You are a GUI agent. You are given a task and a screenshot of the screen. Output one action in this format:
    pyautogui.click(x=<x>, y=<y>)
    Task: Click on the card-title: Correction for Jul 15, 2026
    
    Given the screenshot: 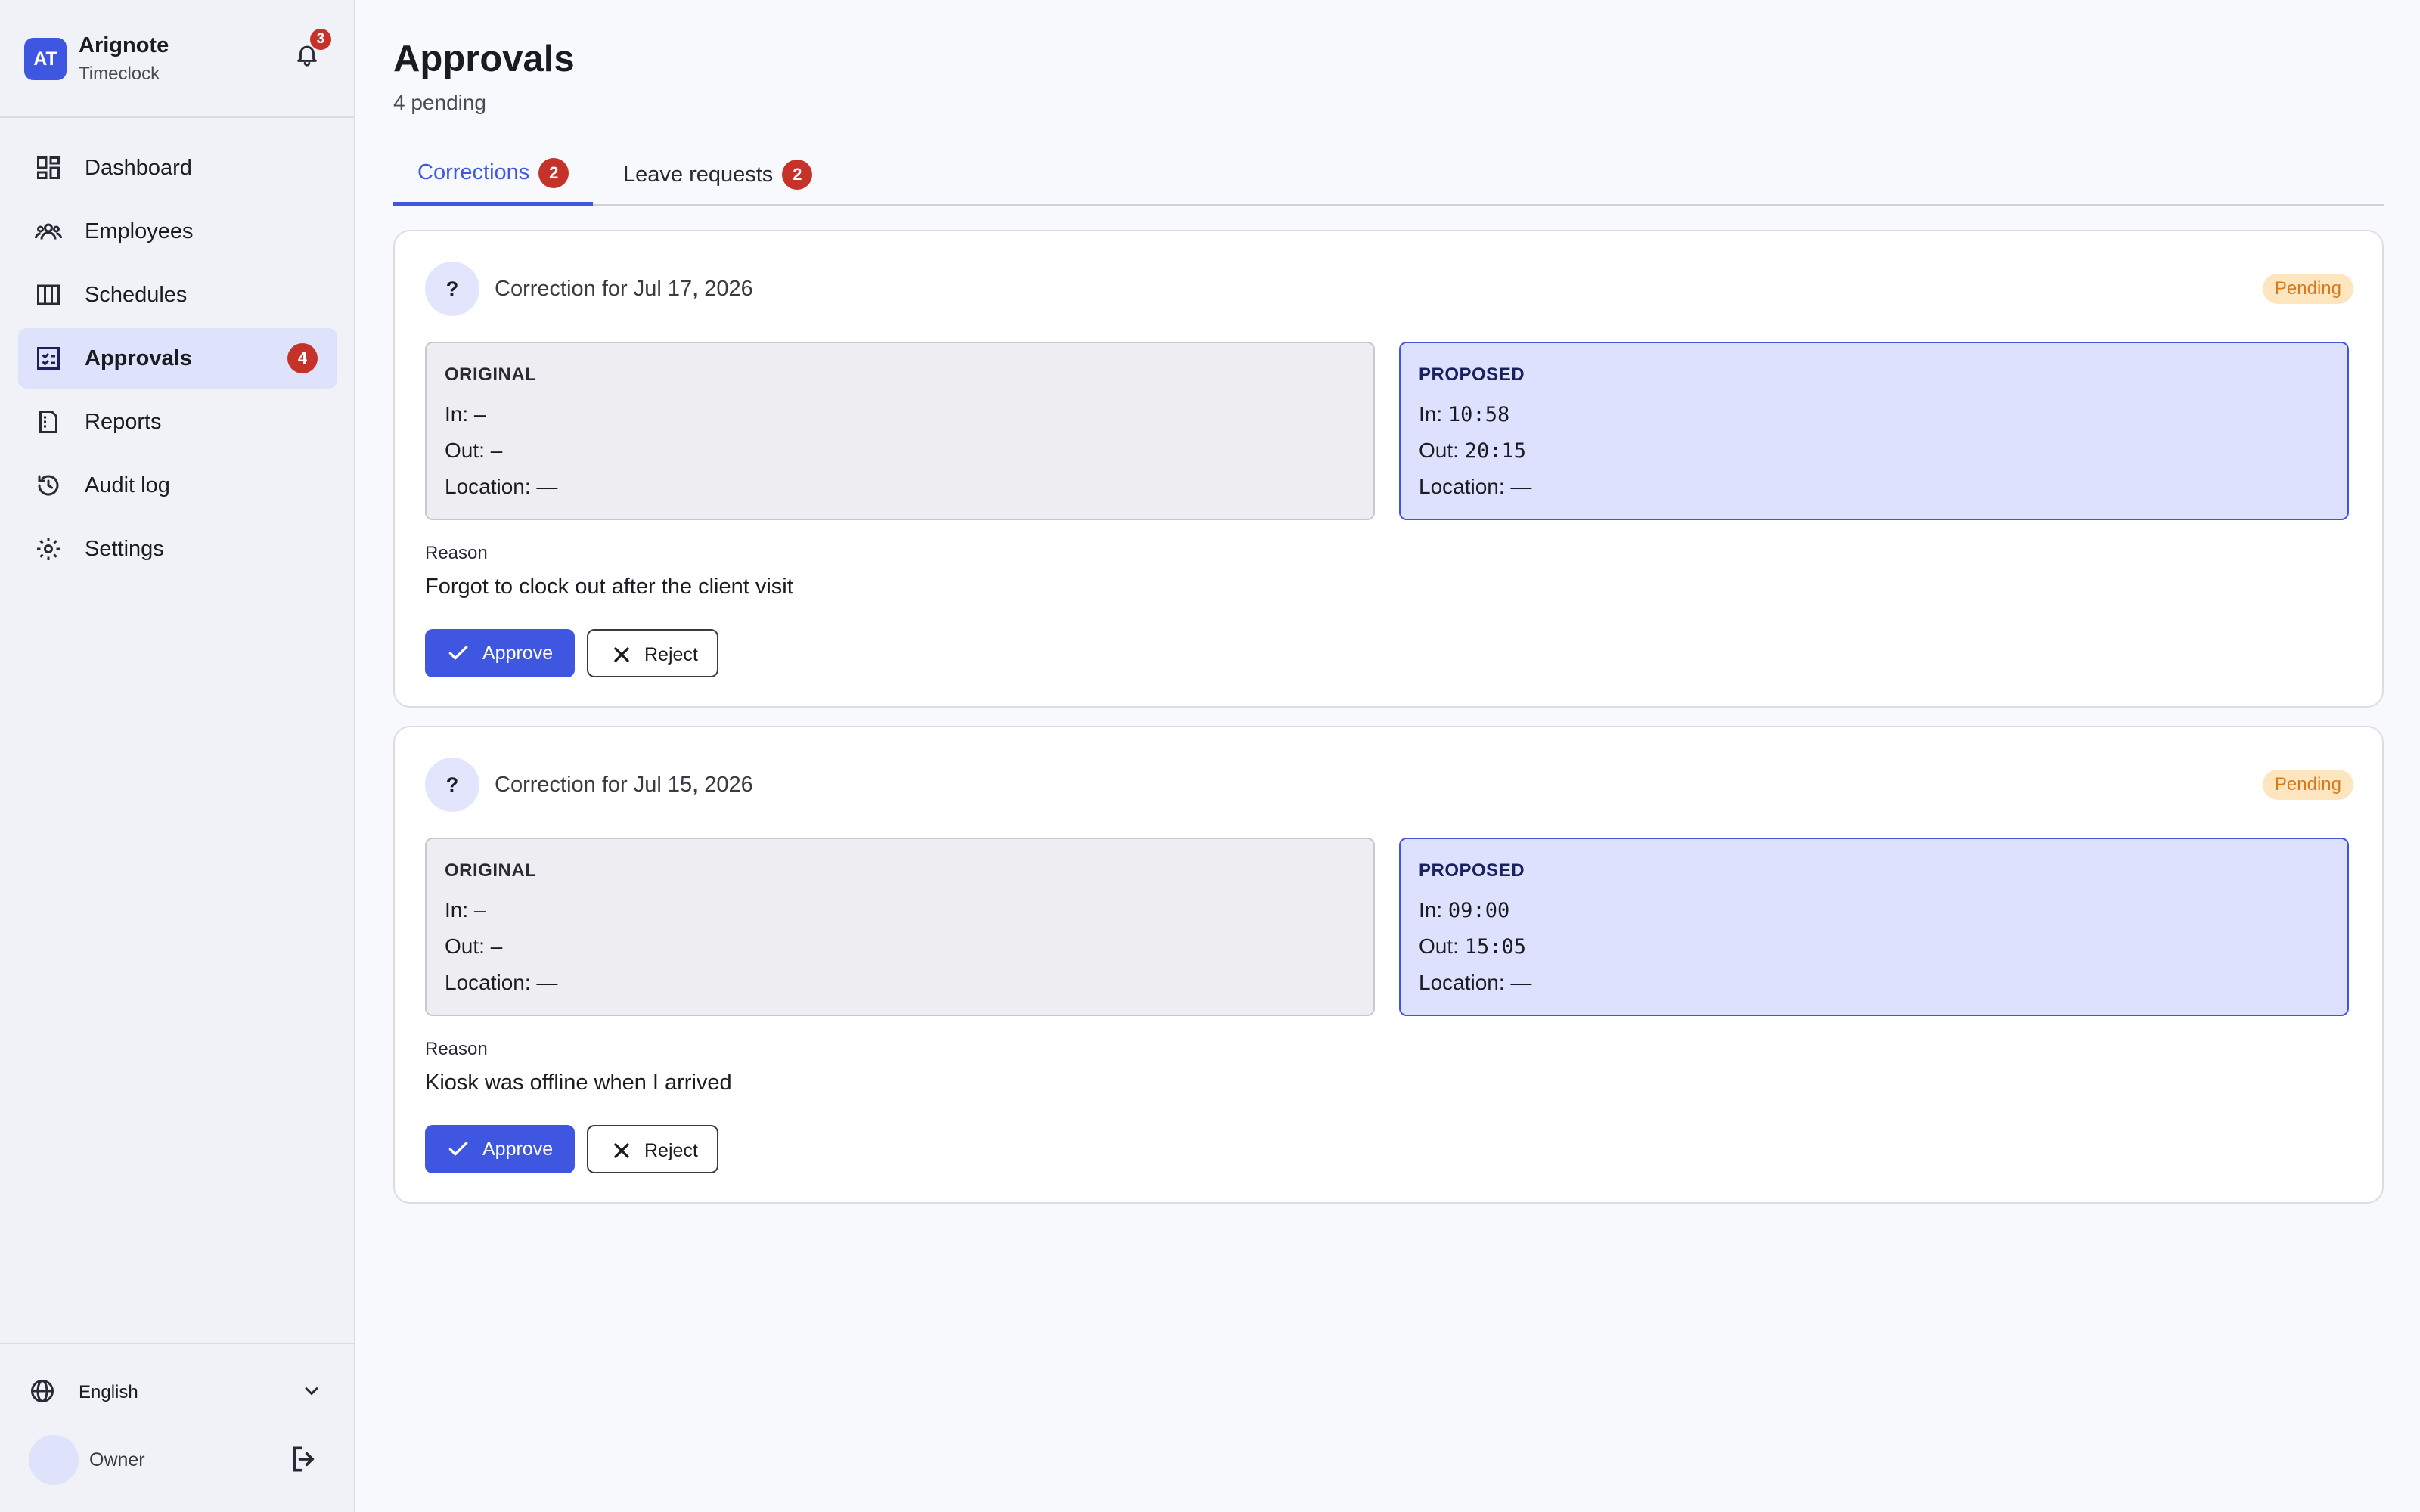 What is the action you would take?
    pyautogui.click(x=624, y=785)
    